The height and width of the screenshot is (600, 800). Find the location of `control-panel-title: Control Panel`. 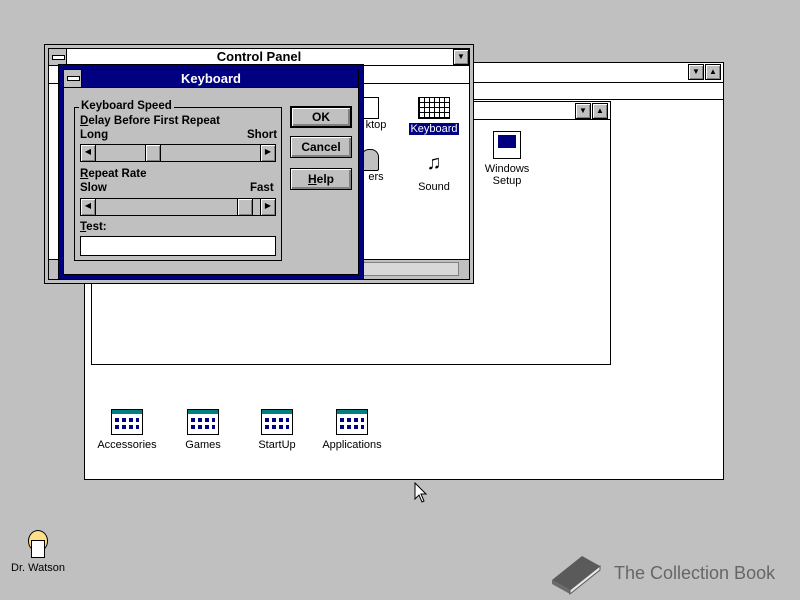

control-panel-title: Control Panel is located at coordinates (259, 56).